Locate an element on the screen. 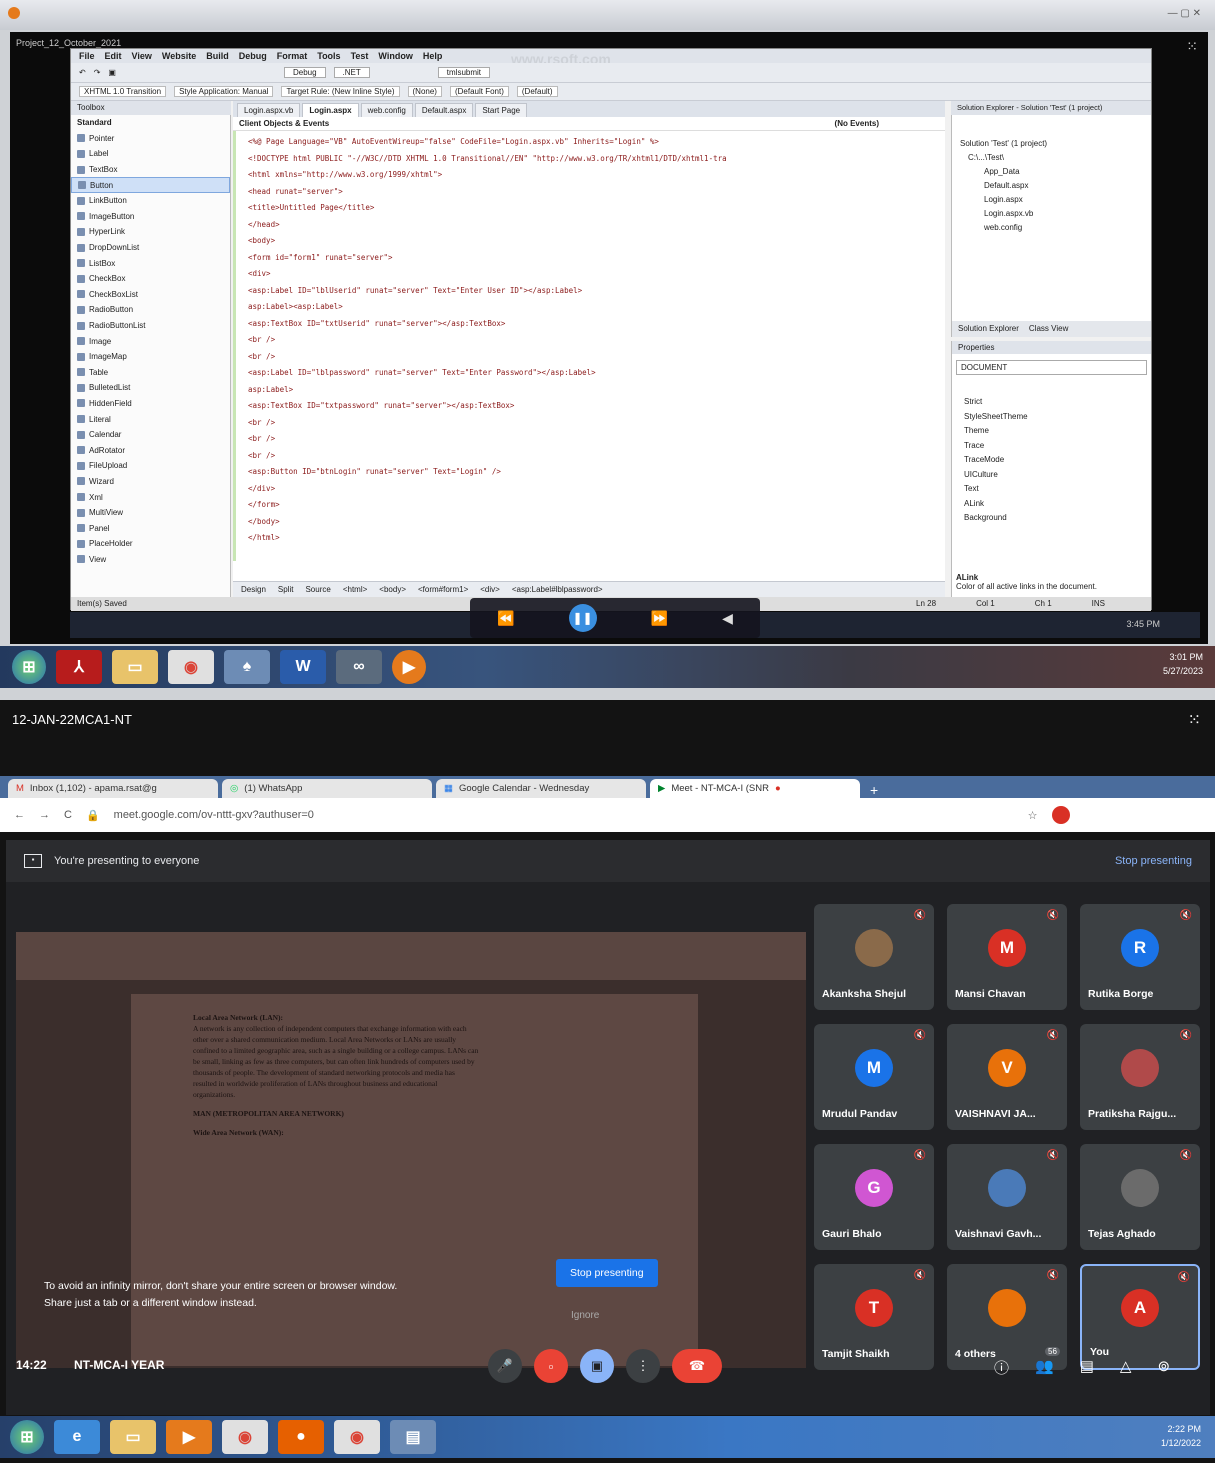 This screenshot has width=1215, height=1463. camera-off-button: ▫ is located at coordinates (551, 1366).